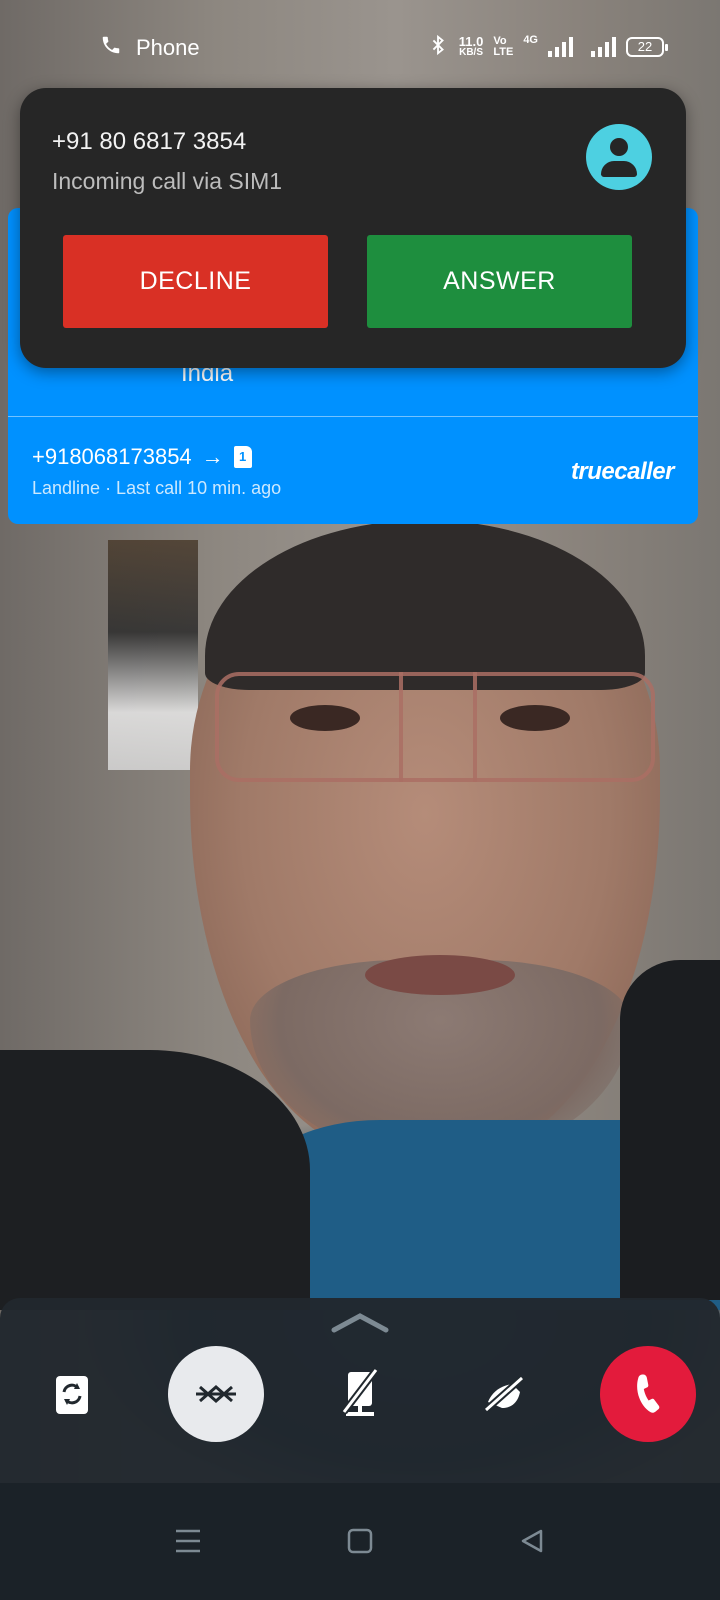 Image resolution: width=720 pixels, height=1600 pixels. Describe the element at coordinates (622, 471) in the screenshot. I see `truecaller-logo: truecaller` at that location.